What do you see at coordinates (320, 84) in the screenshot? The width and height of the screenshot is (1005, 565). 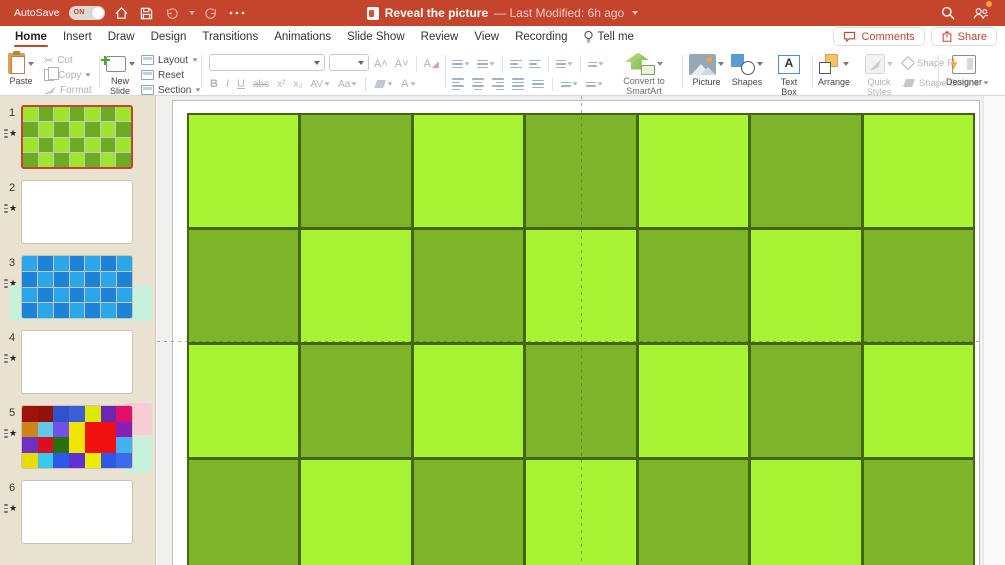 I see `character-spacing-button: AV` at bounding box center [320, 84].